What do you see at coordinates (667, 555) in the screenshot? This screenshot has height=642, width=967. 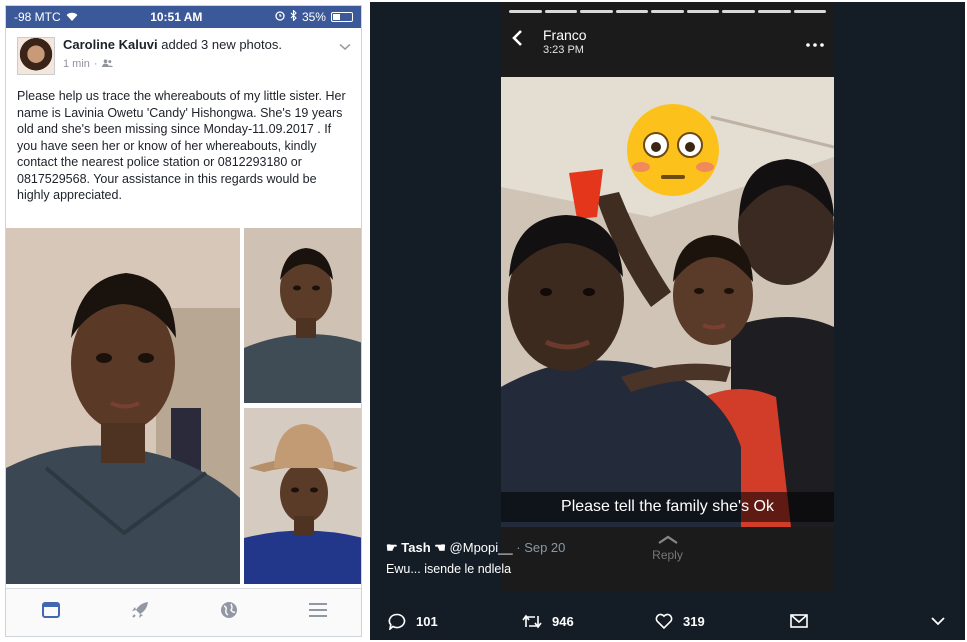 I see `story-reply-label: Reply` at bounding box center [667, 555].